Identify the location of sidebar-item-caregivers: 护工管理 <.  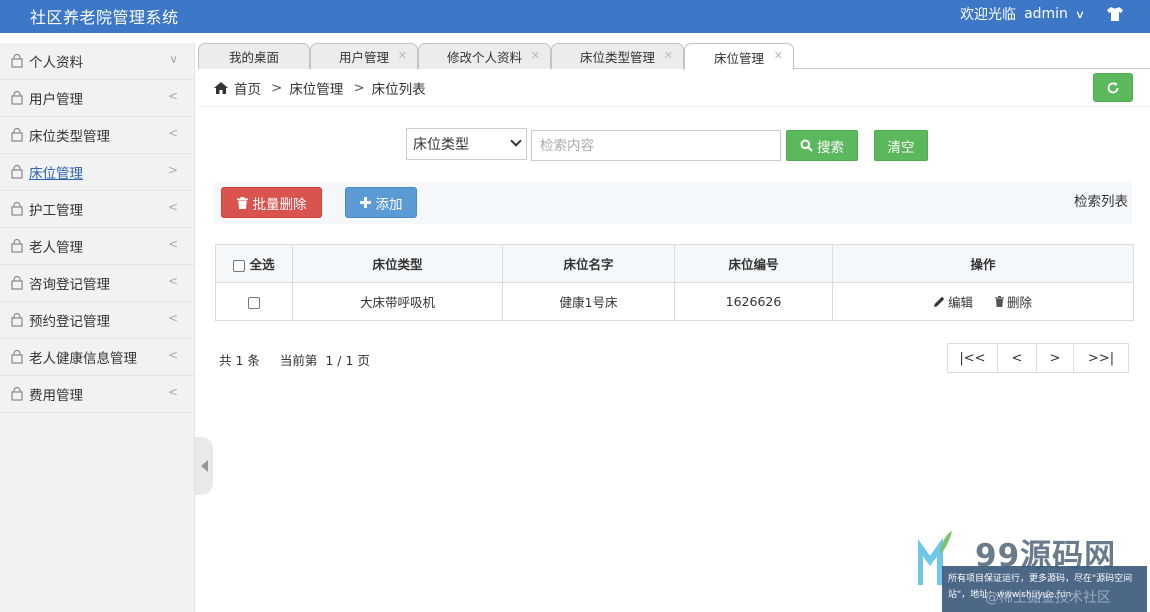
(97, 209).